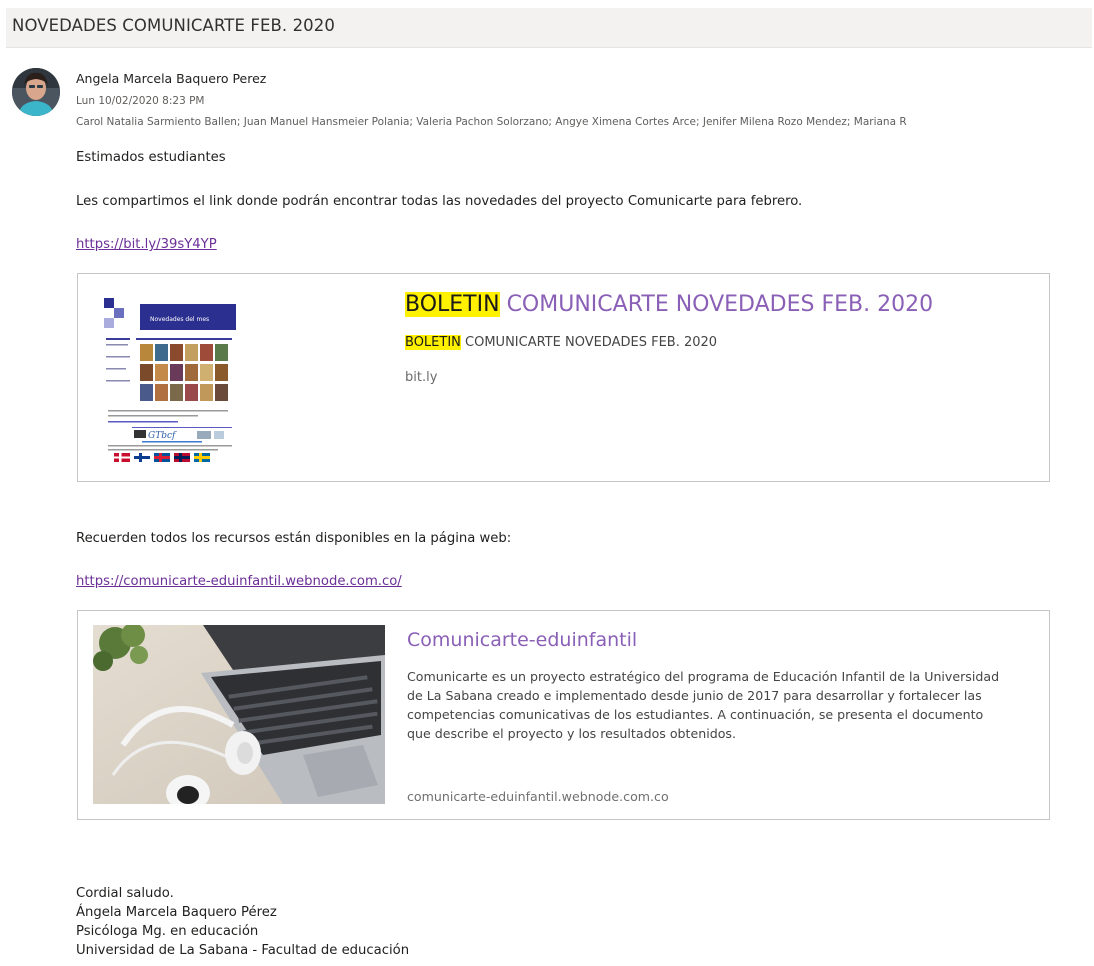 The width and height of the screenshot is (1094, 966). What do you see at coordinates (452, 304) in the screenshot?
I see `title-highlight: BOLETIN` at bounding box center [452, 304].